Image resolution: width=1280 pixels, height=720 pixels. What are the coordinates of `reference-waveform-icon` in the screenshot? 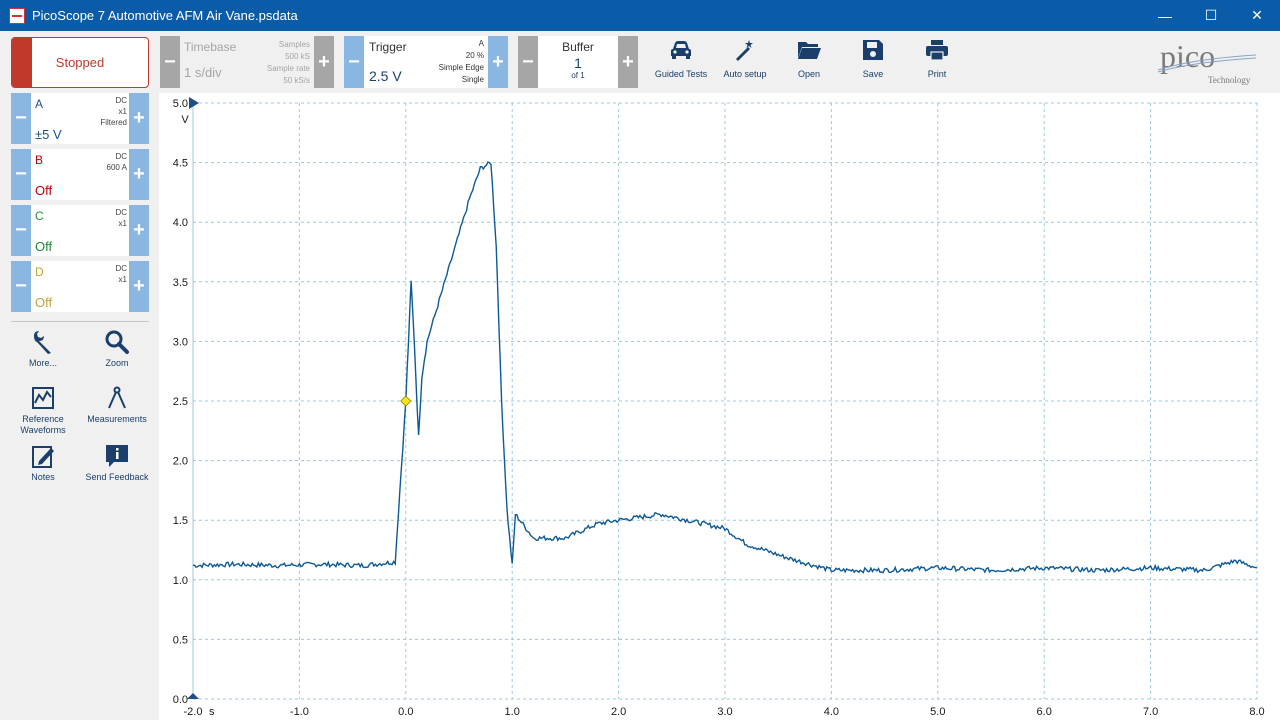 It's located at (43, 398).